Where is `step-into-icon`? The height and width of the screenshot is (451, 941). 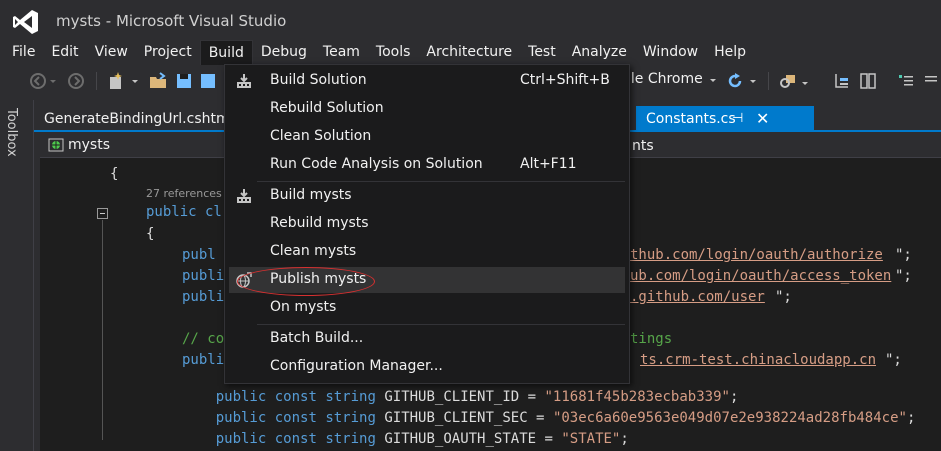 step-into-icon is located at coordinates (842, 81).